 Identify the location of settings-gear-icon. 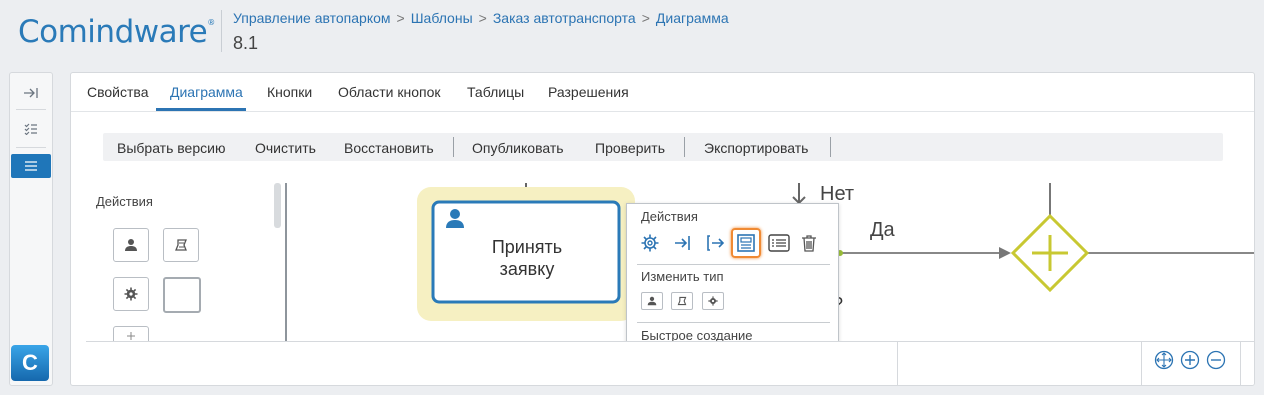
(650, 243).